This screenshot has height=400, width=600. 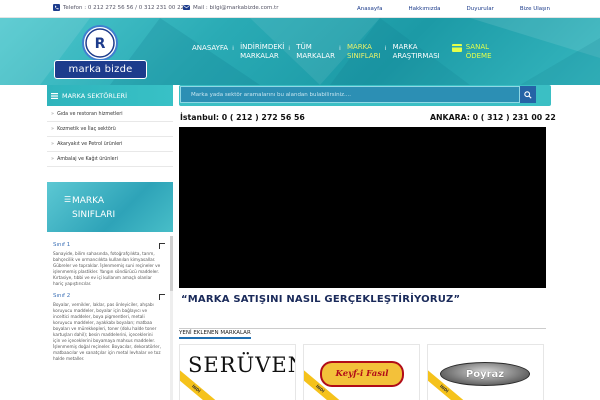 I want to click on nav-tum-markalar: ⁞ TÜM MARKALAR, so click(x=311, y=52).